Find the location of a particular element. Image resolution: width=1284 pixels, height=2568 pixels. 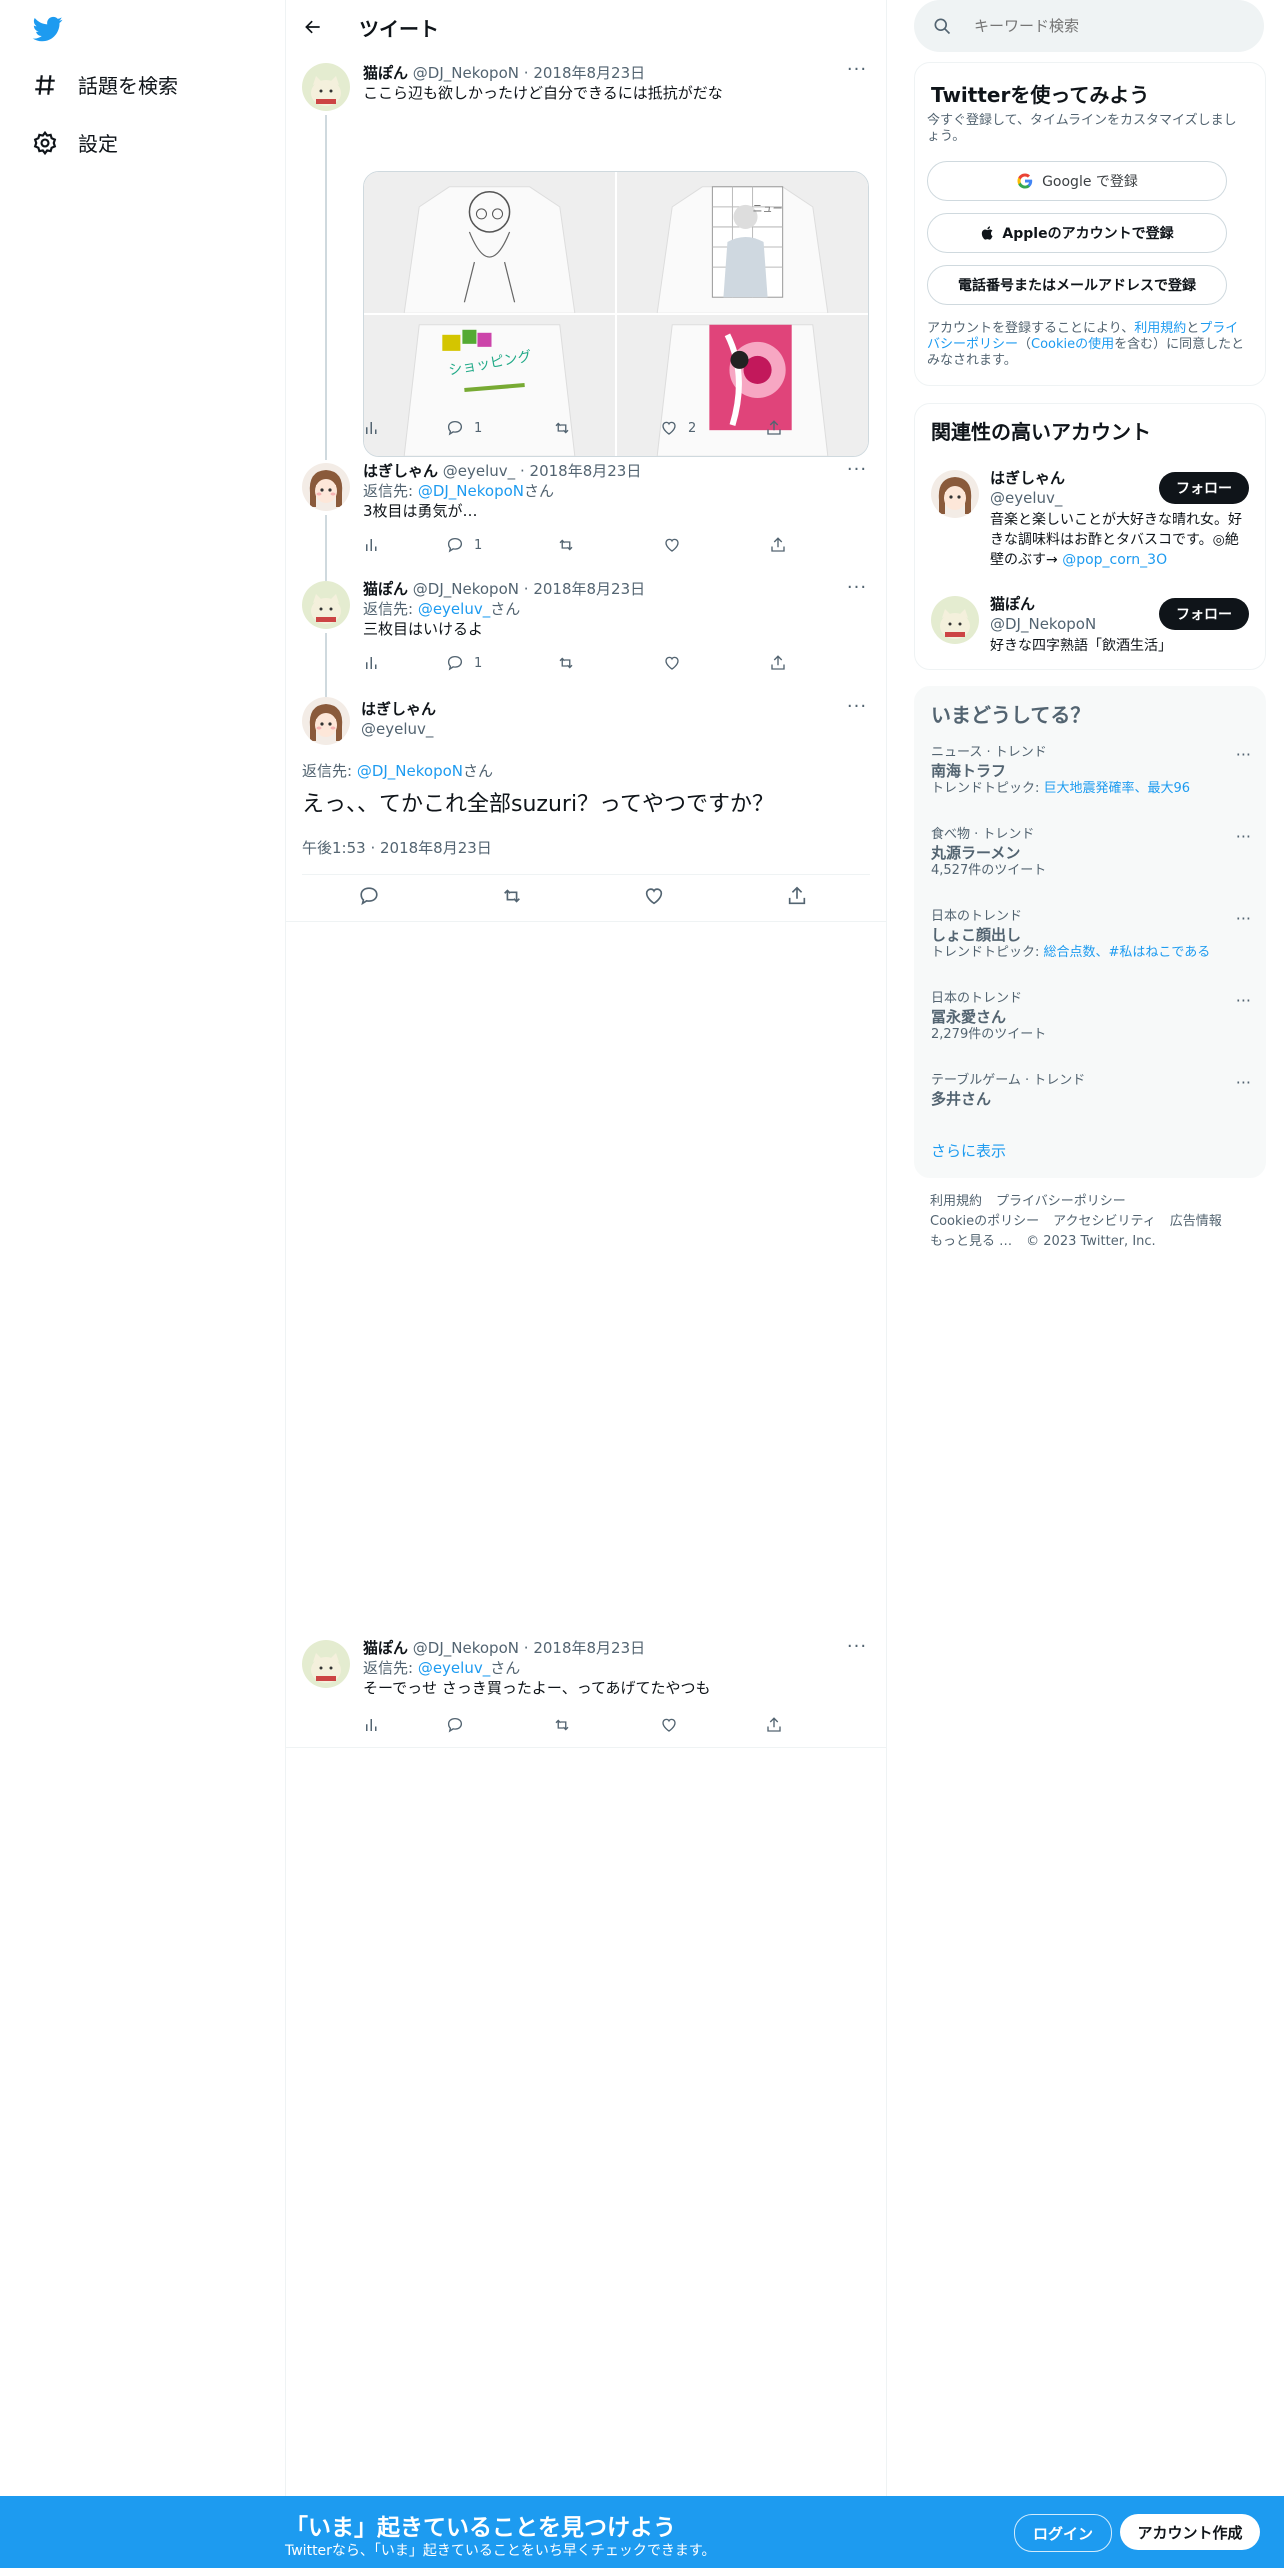

related-title: 関連性の高いアカウント is located at coordinates (1041, 432).